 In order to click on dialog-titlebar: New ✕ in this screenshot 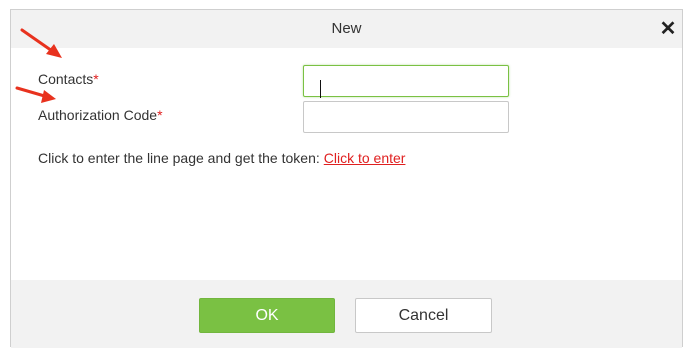, I will do `click(346, 29)`.